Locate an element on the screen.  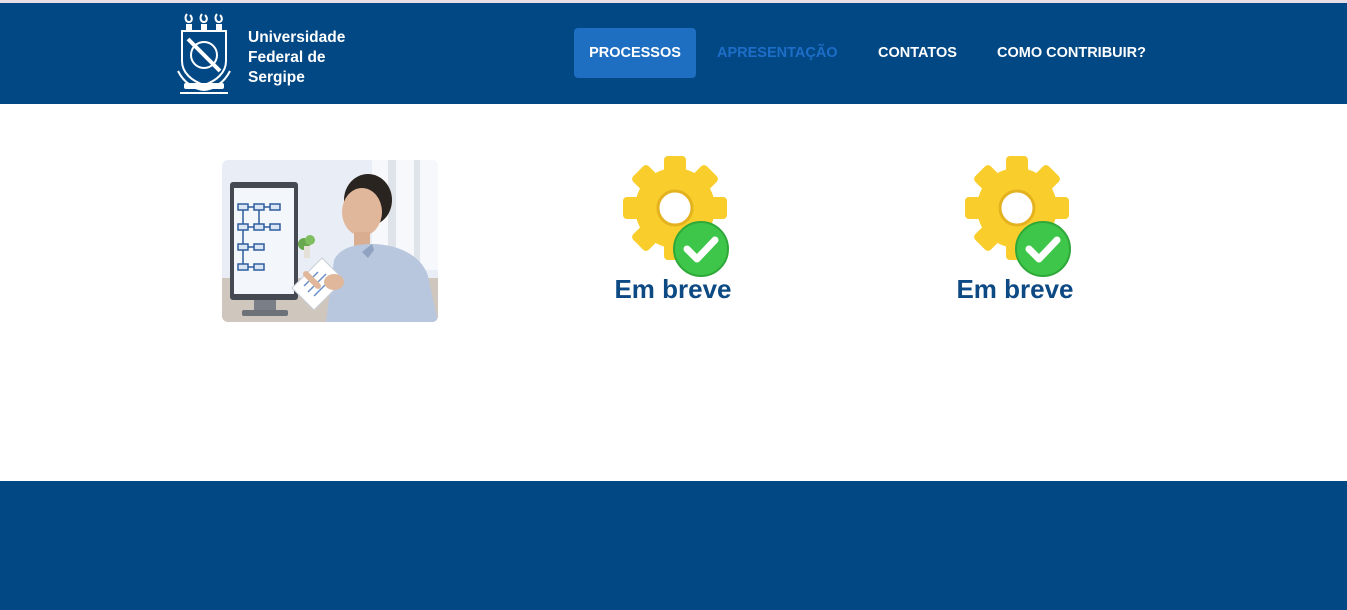
person-flowchart-illustration is located at coordinates (330, 241).